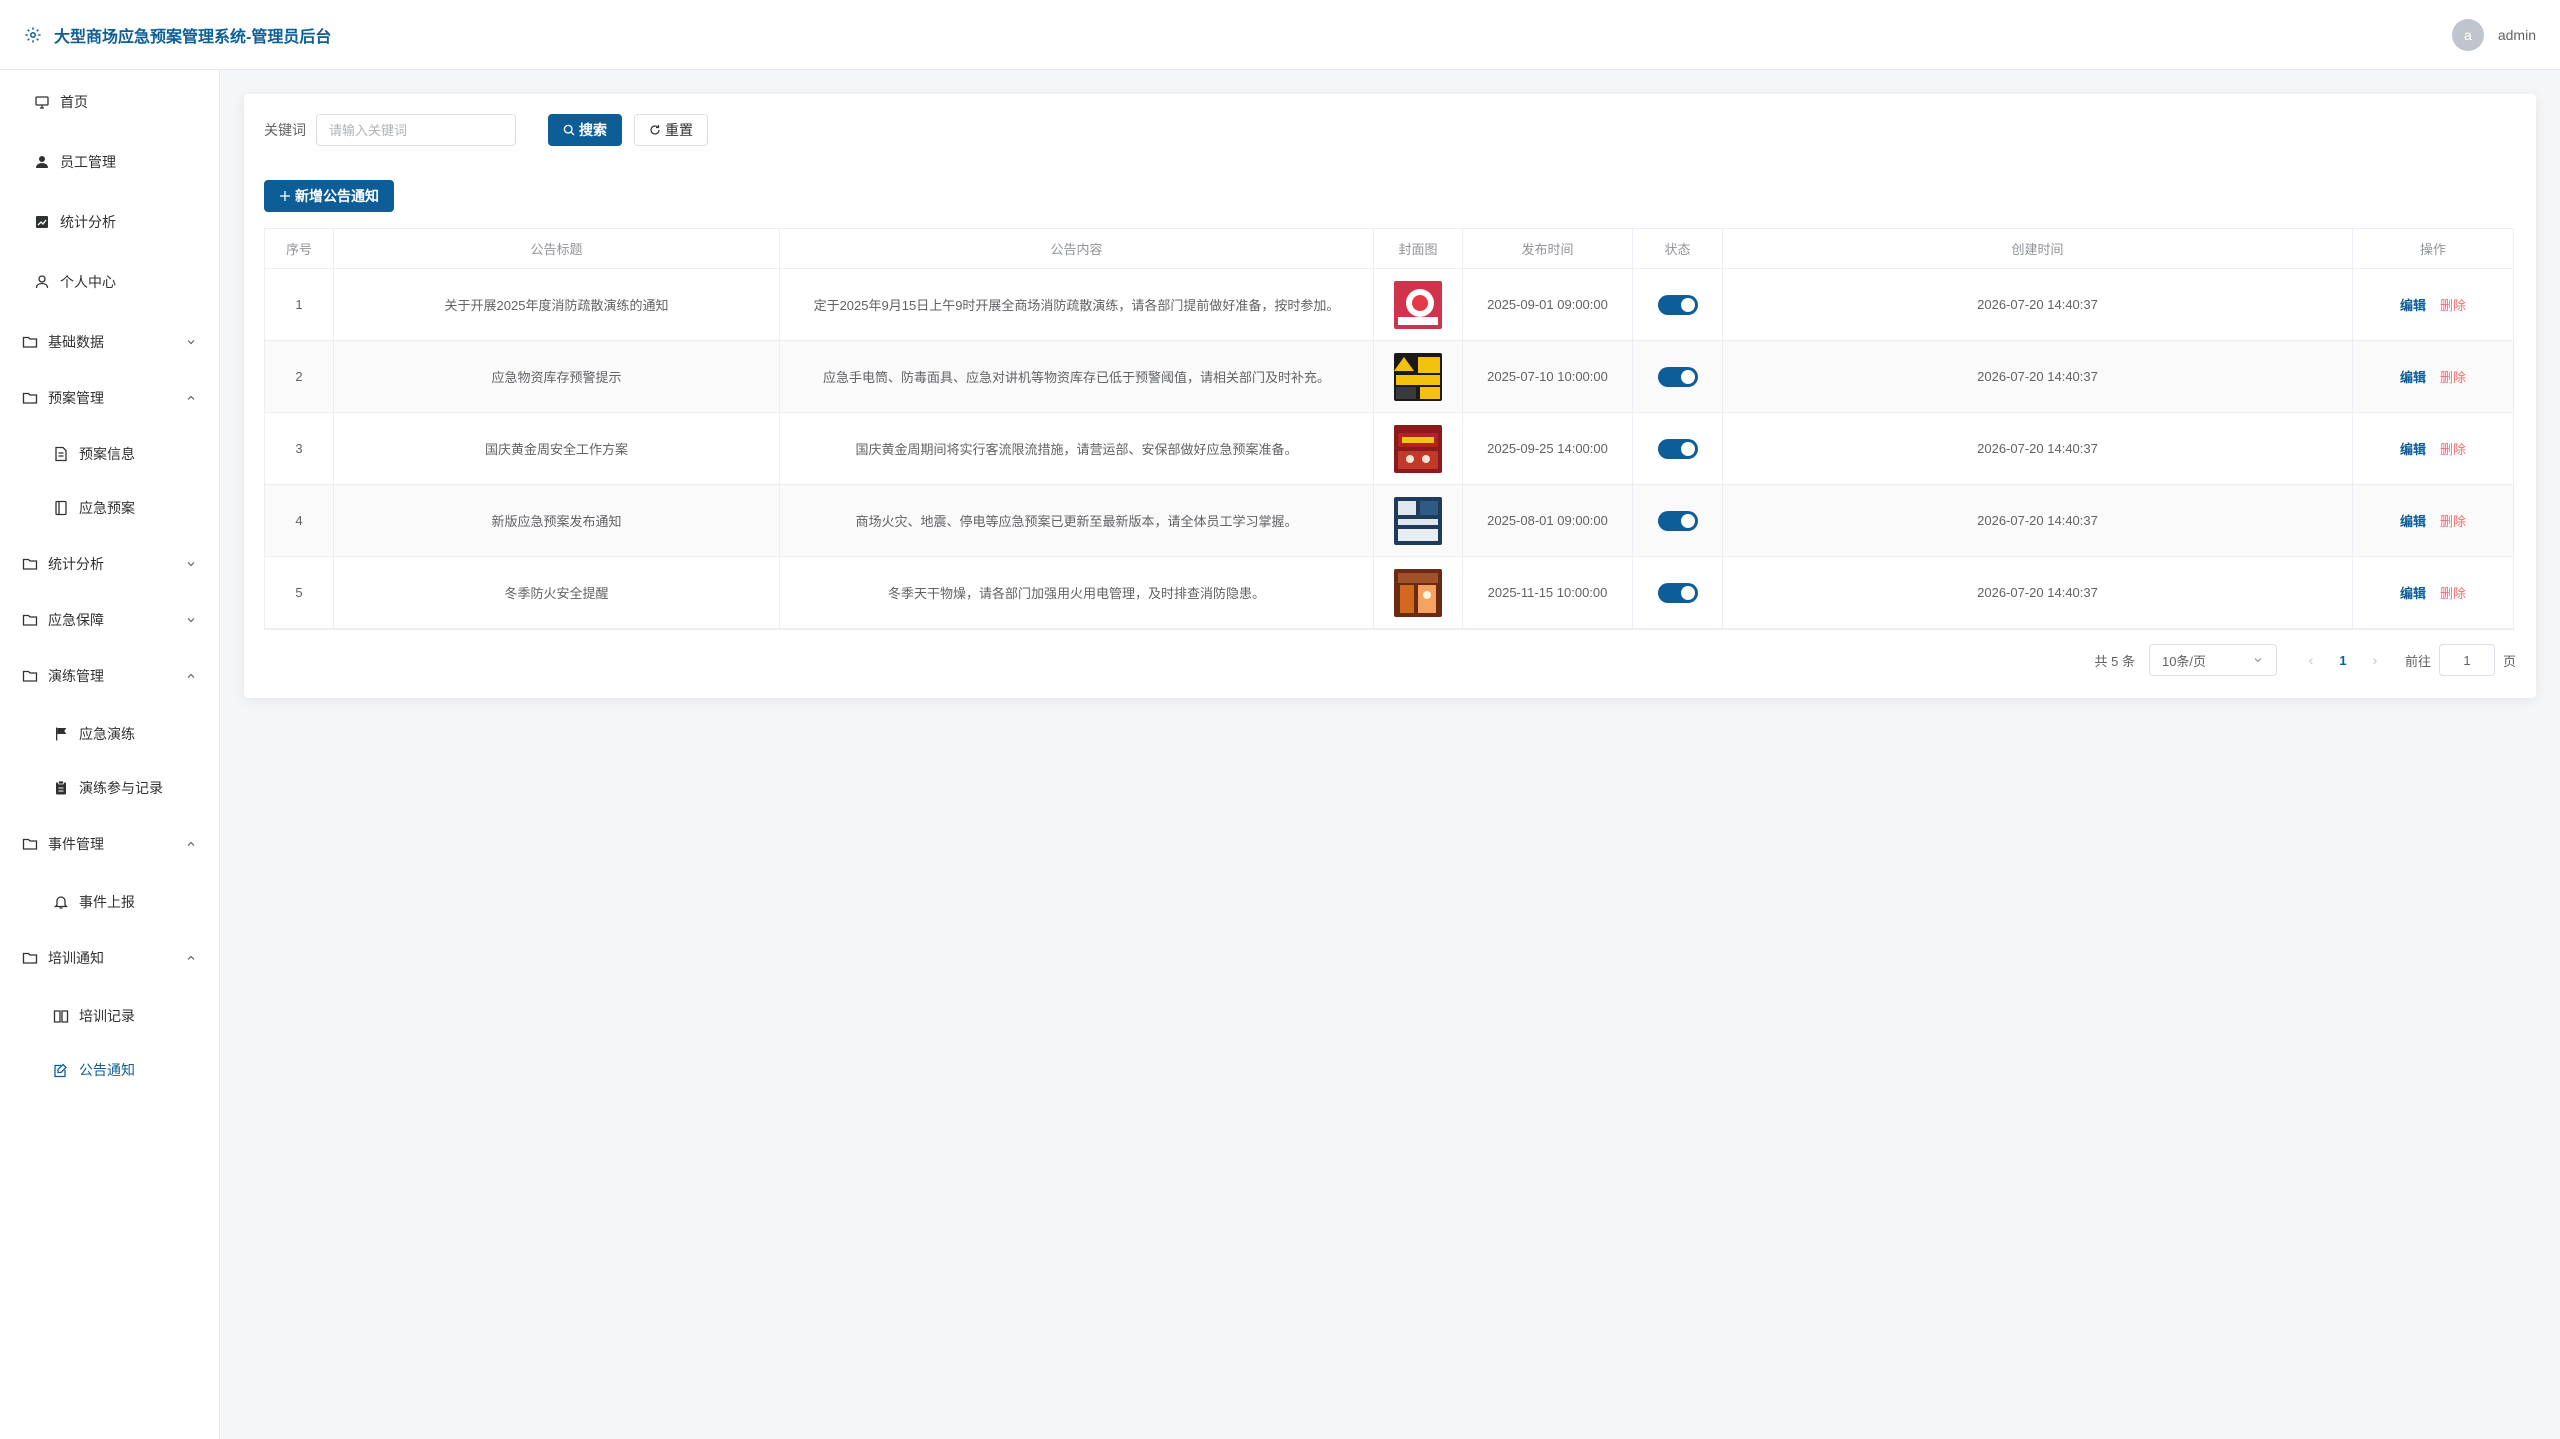 Image resolution: width=2560 pixels, height=1439 pixels. I want to click on user-name: admin, so click(2517, 35).